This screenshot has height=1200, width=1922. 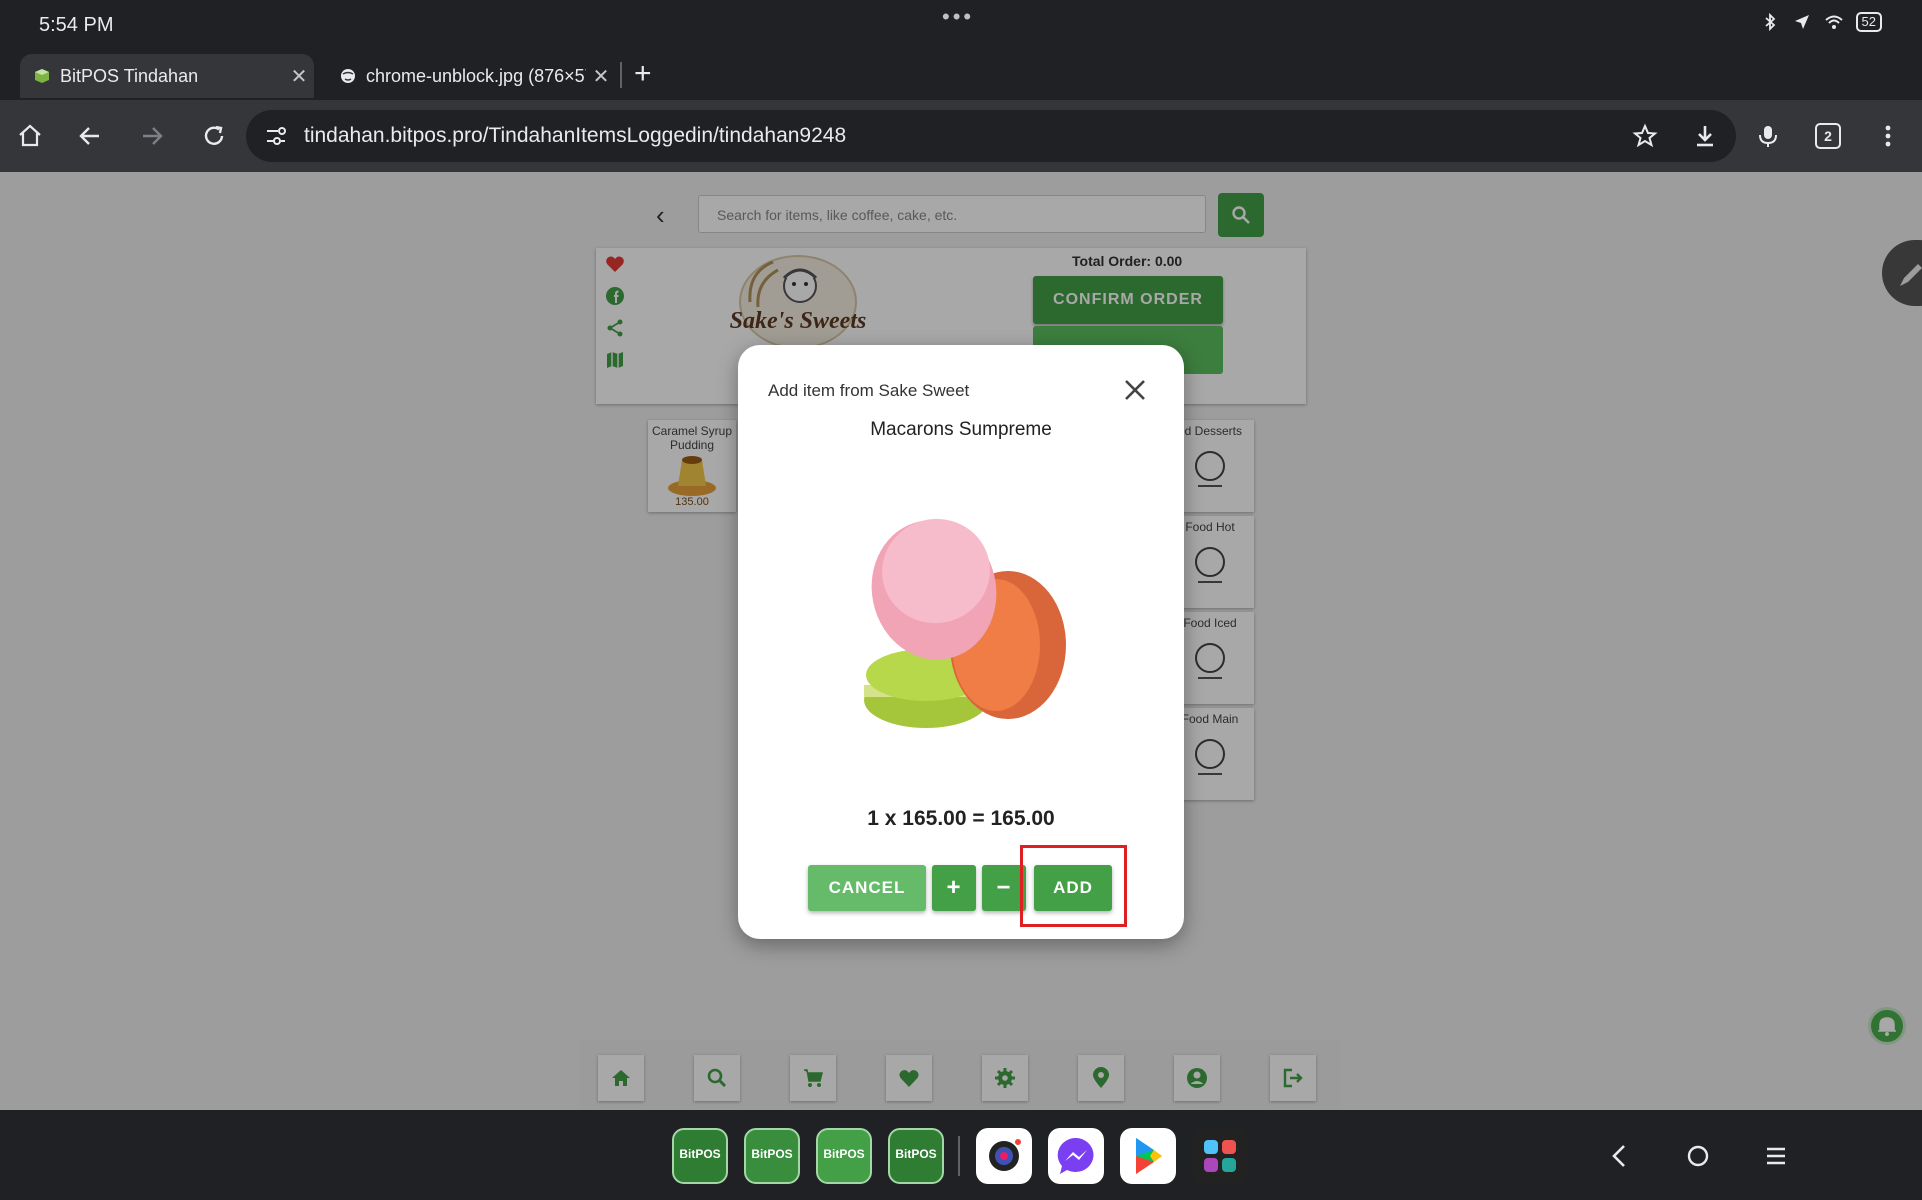 I want to click on messenger-app-icon, so click(x=1076, y=1156).